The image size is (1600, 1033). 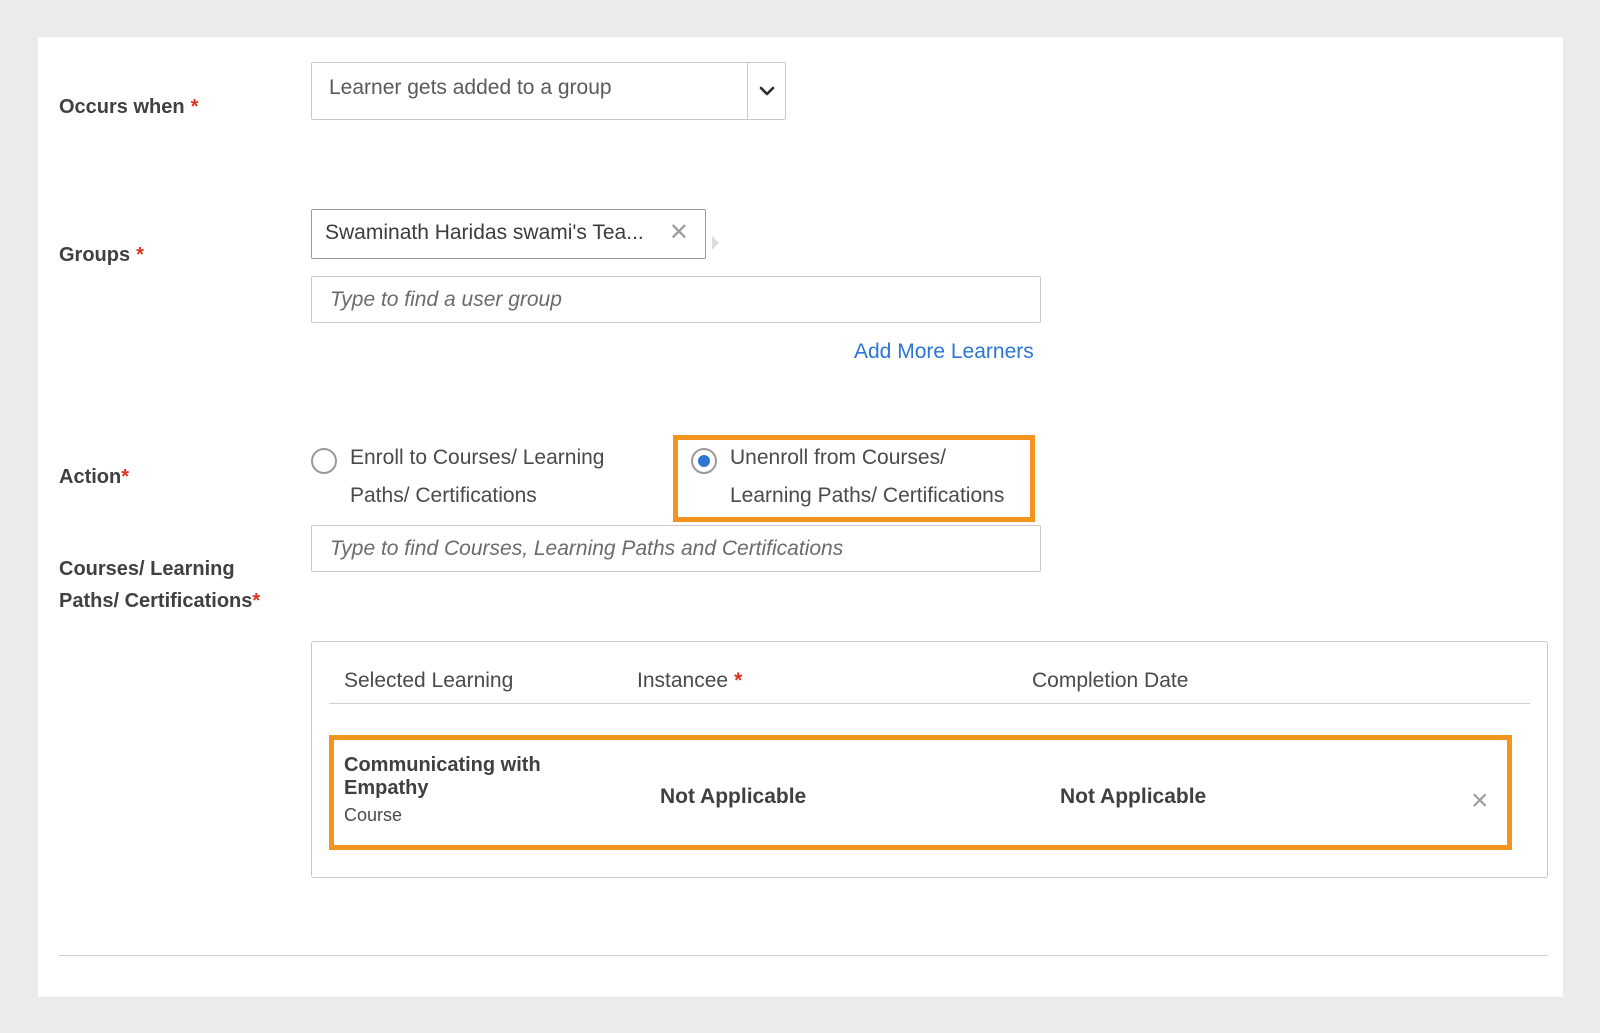 I want to click on groups-label-text: Groups, so click(x=95, y=255).